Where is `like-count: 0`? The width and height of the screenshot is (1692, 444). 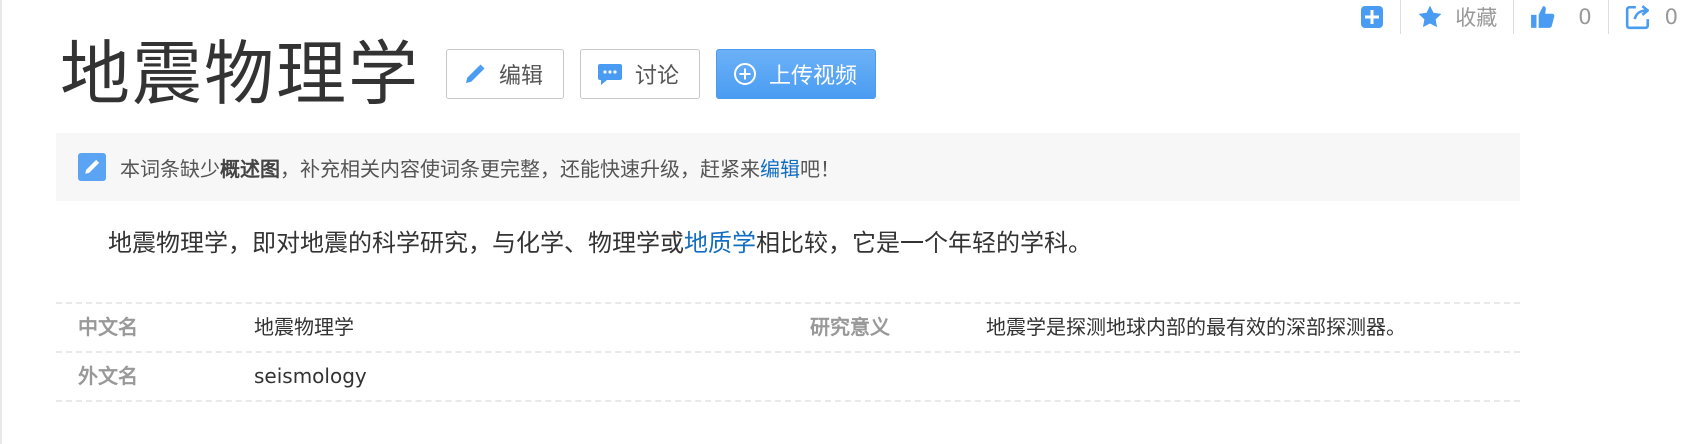
like-count: 0 is located at coordinates (1585, 17).